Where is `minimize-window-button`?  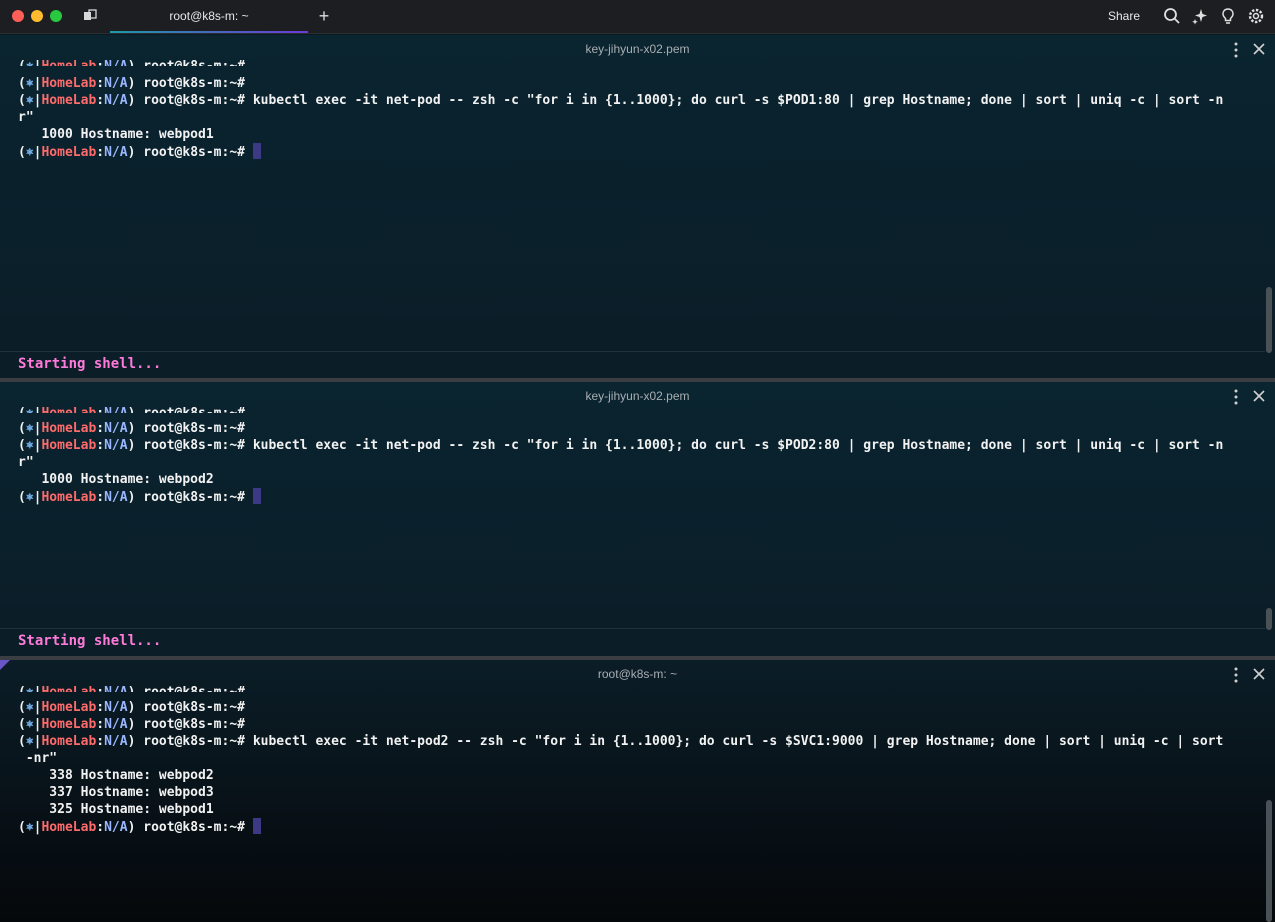 minimize-window-button is located at coordinates (37, 16).